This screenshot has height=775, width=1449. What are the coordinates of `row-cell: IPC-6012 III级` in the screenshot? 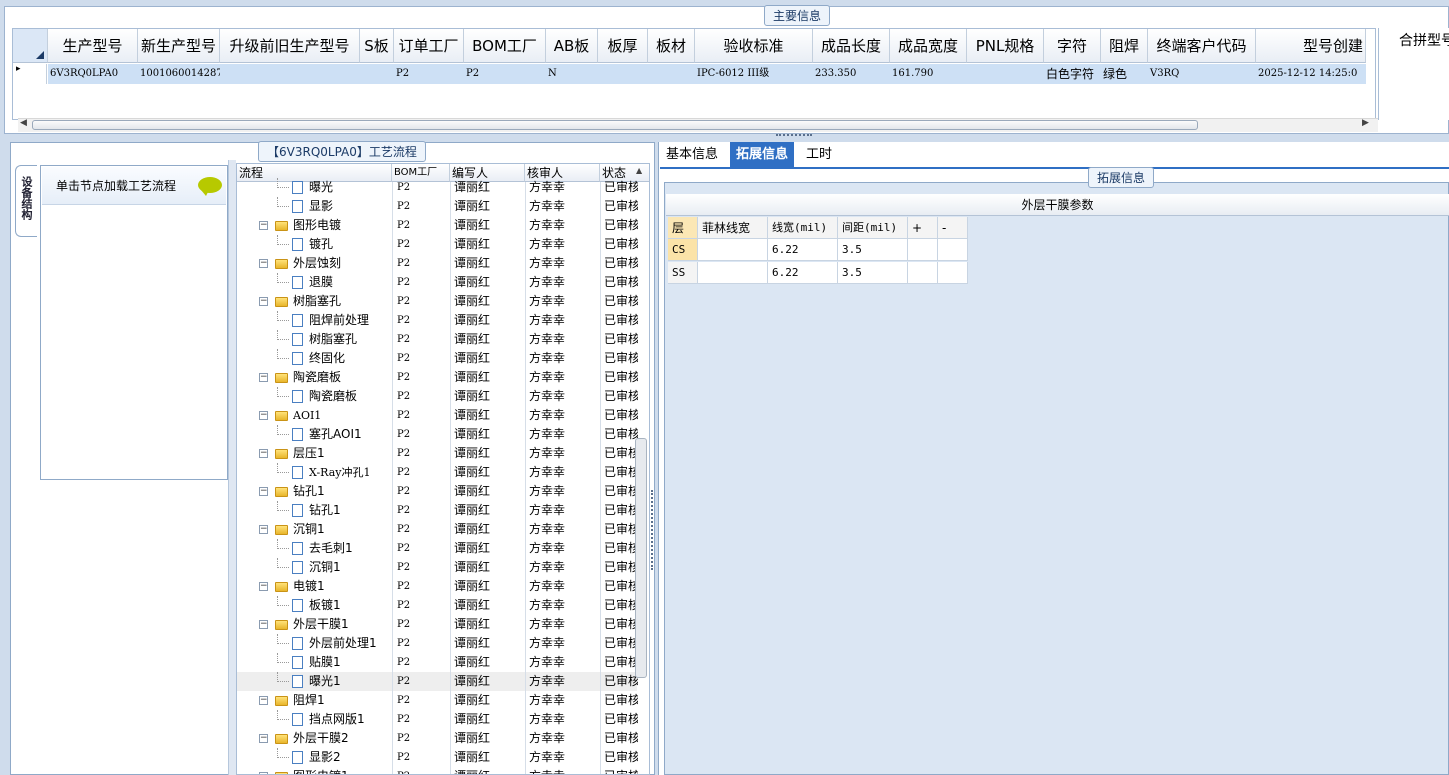 It's located at (754, 74).